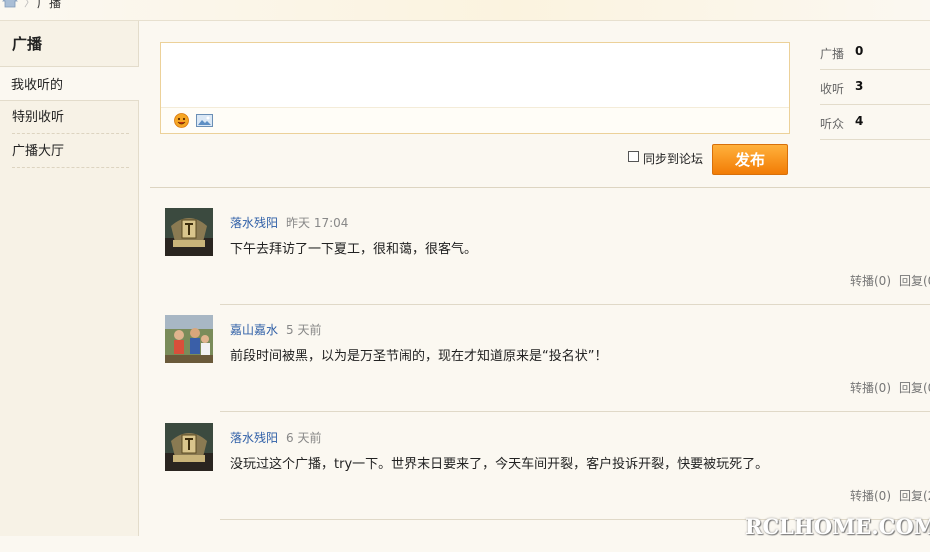 The height and width of the screenshot is (552, 930). Describe the element at coordinates (38, 151) in the screenshot. I see `sidebar-item-label: 广播大厅` at that location.